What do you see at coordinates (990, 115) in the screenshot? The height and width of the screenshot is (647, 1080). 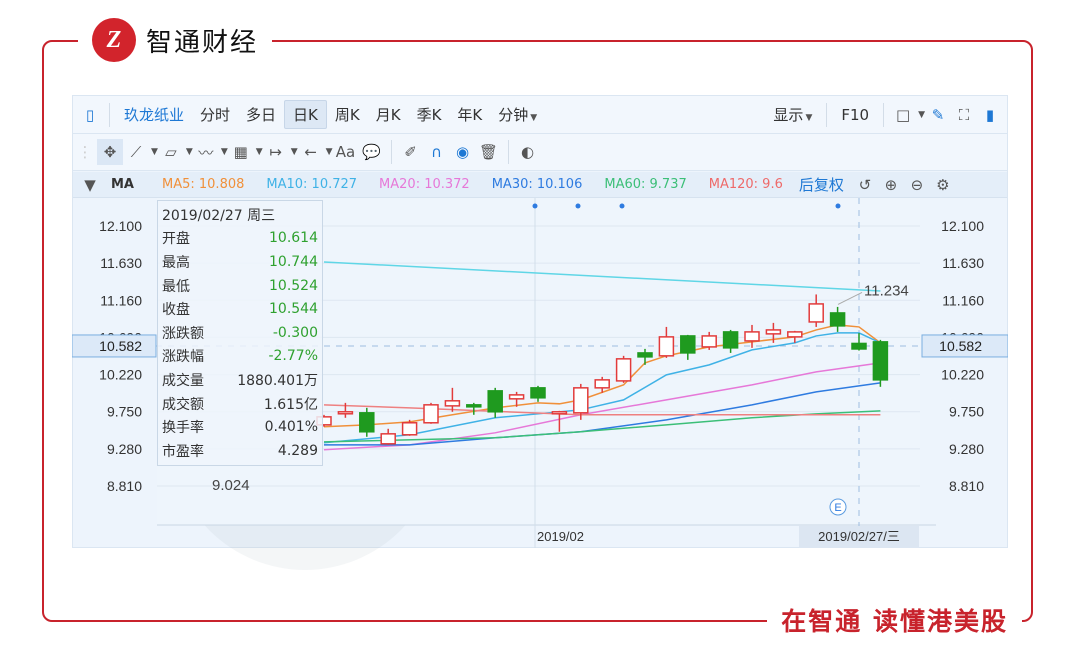 I see `panel-toggle-icon: ▮` at bounding box center [990, 115].